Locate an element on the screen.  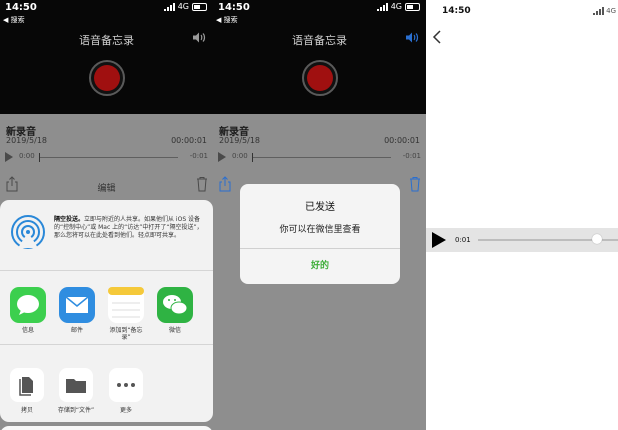
action-label: 更多 is located at coordinates (125, 410).